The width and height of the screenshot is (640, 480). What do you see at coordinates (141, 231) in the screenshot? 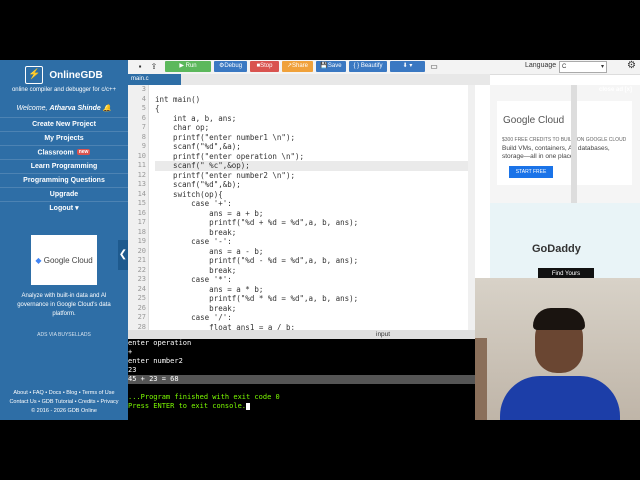
I see `line-number: 18` at bounding box center [141, 231].